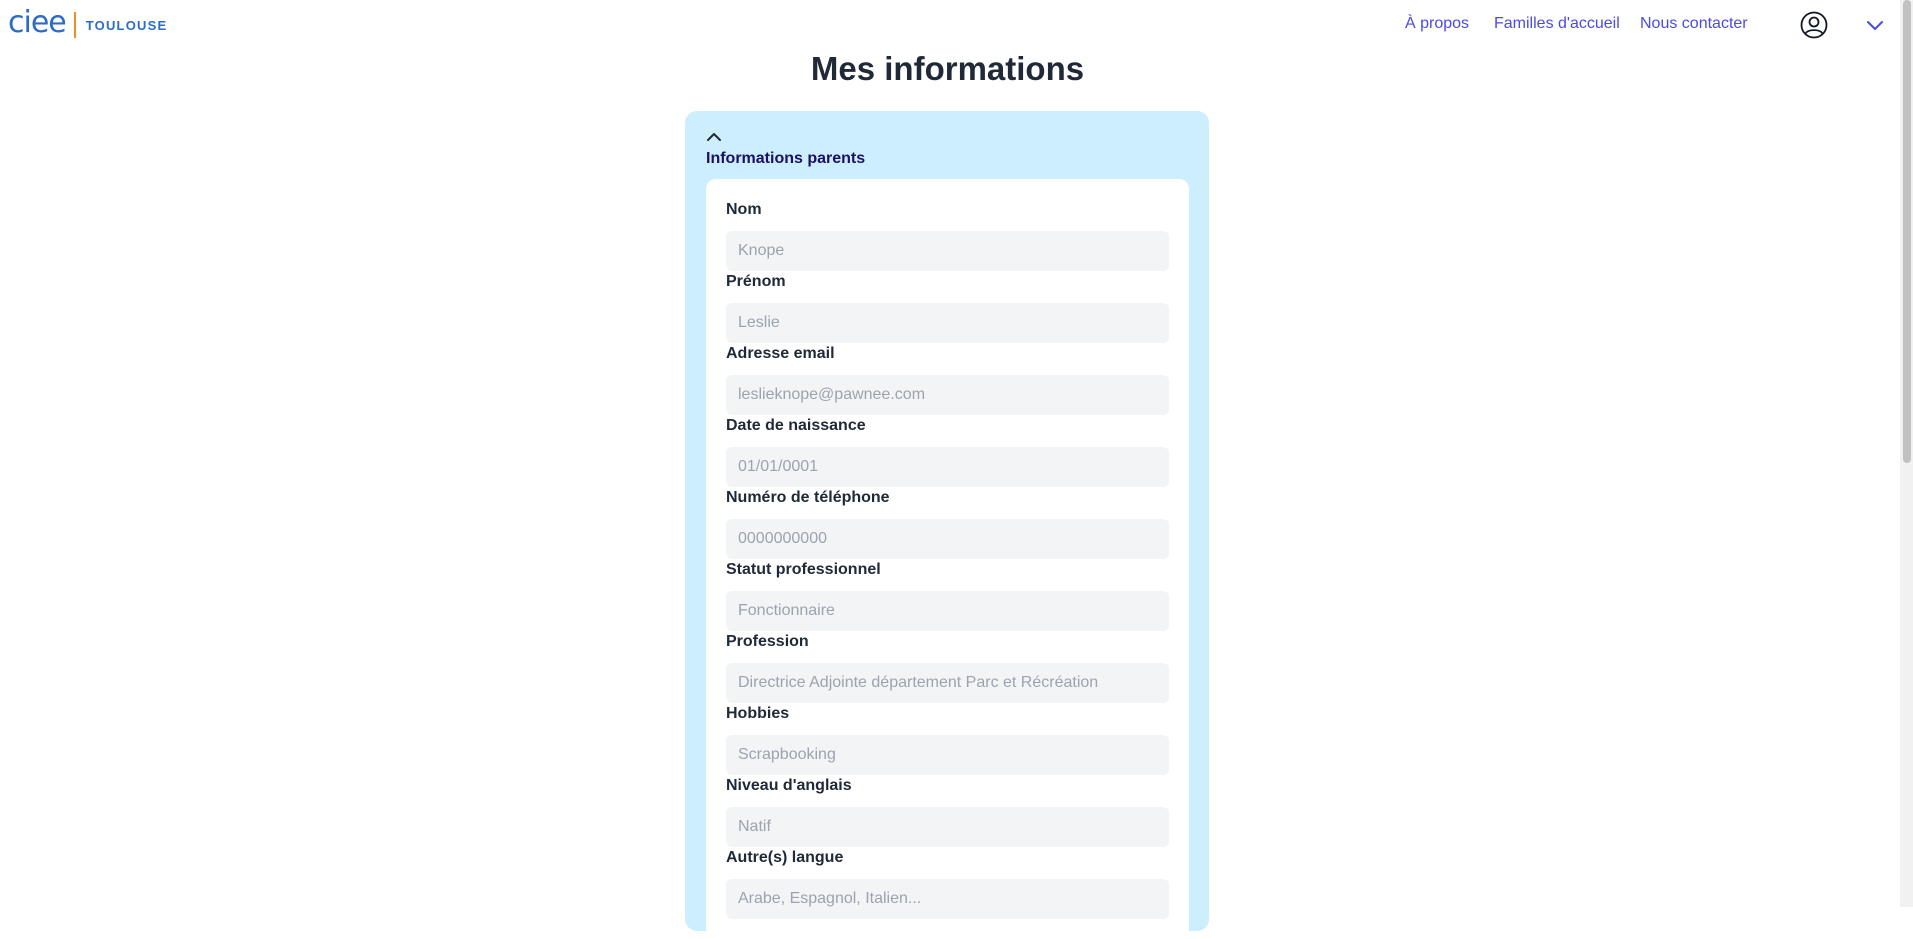 Image resolution: width=1913 pixels, height=939 pixels. What do you see at coordinates (803, 569) in the screenshot?
I see `label-statut-professionnel: Statut professionnel` at bounding box center [803, 569].